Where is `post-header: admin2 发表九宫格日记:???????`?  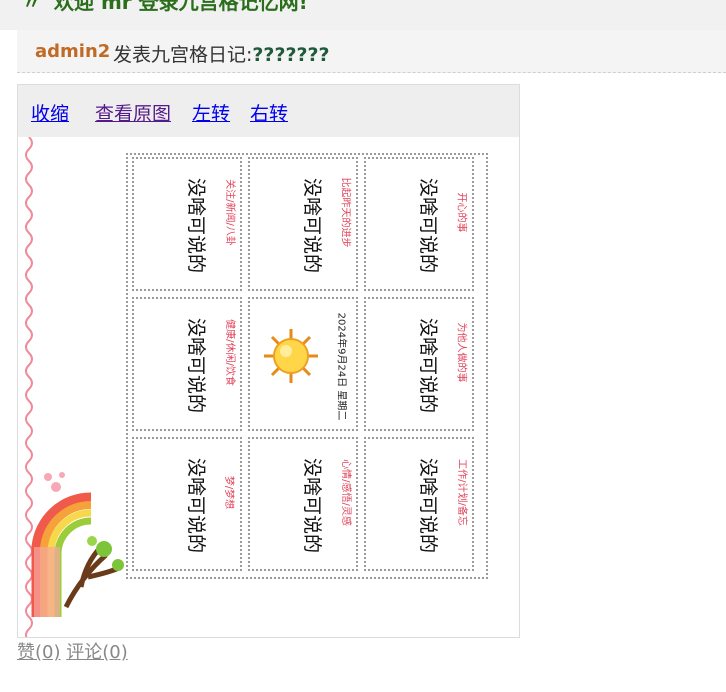
post-header: admin2 发表九宫格日记:??????? is located at coordinates (371, 51).